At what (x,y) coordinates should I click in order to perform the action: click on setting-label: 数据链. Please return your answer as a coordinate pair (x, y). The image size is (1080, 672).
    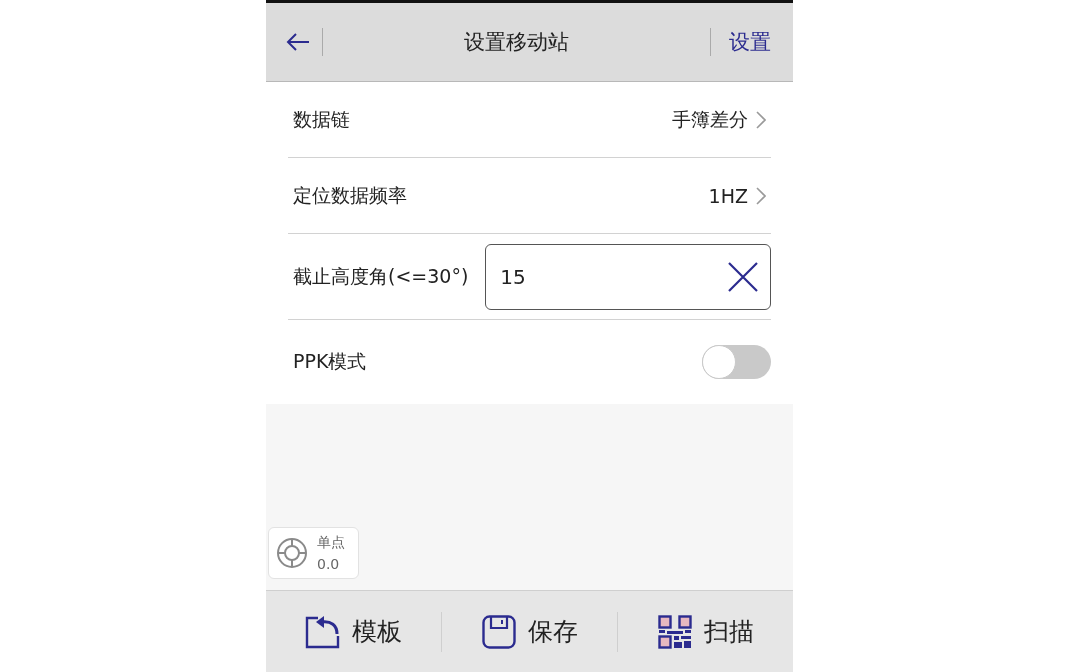
    Looking at the image, I should click on (321, 119).